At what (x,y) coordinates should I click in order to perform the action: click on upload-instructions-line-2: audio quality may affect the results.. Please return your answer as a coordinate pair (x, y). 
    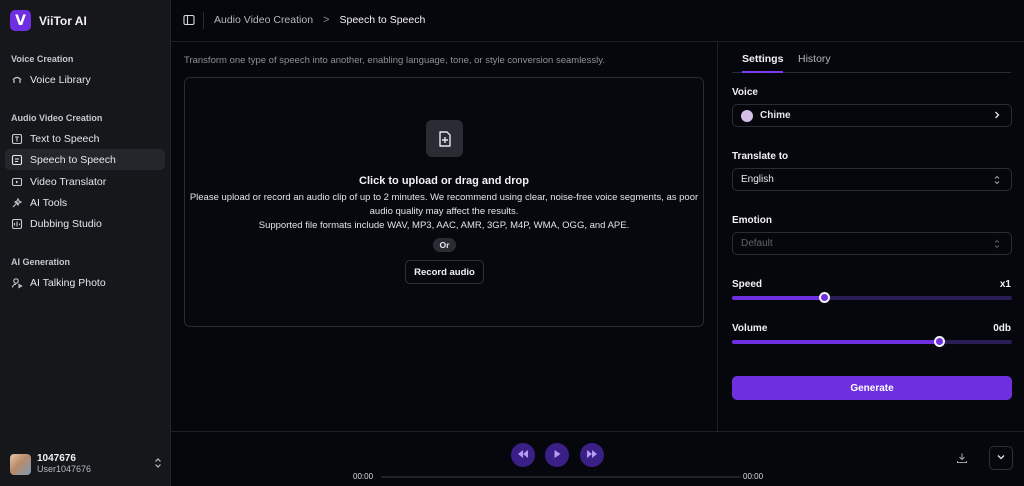
    Looking at the image, I should click on (444, 211).